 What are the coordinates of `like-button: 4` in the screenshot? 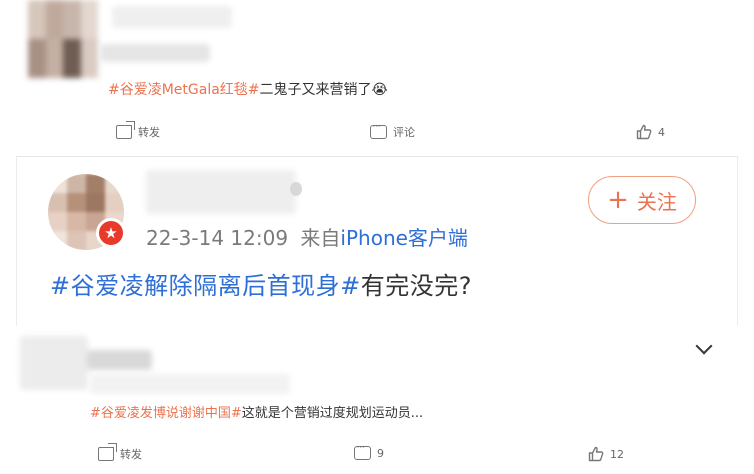 It's located at (650, 132).